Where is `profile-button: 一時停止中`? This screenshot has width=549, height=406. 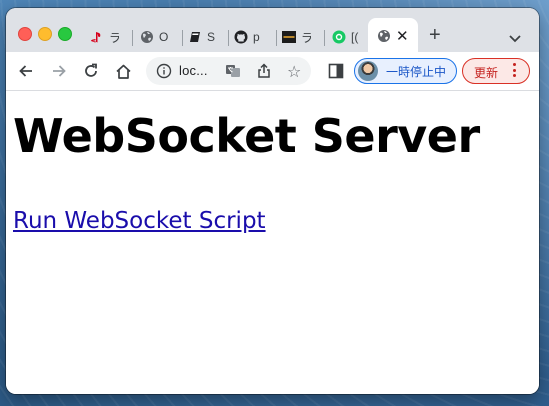 profile-button: 一時停止中 is located at coordinates (405, 71).